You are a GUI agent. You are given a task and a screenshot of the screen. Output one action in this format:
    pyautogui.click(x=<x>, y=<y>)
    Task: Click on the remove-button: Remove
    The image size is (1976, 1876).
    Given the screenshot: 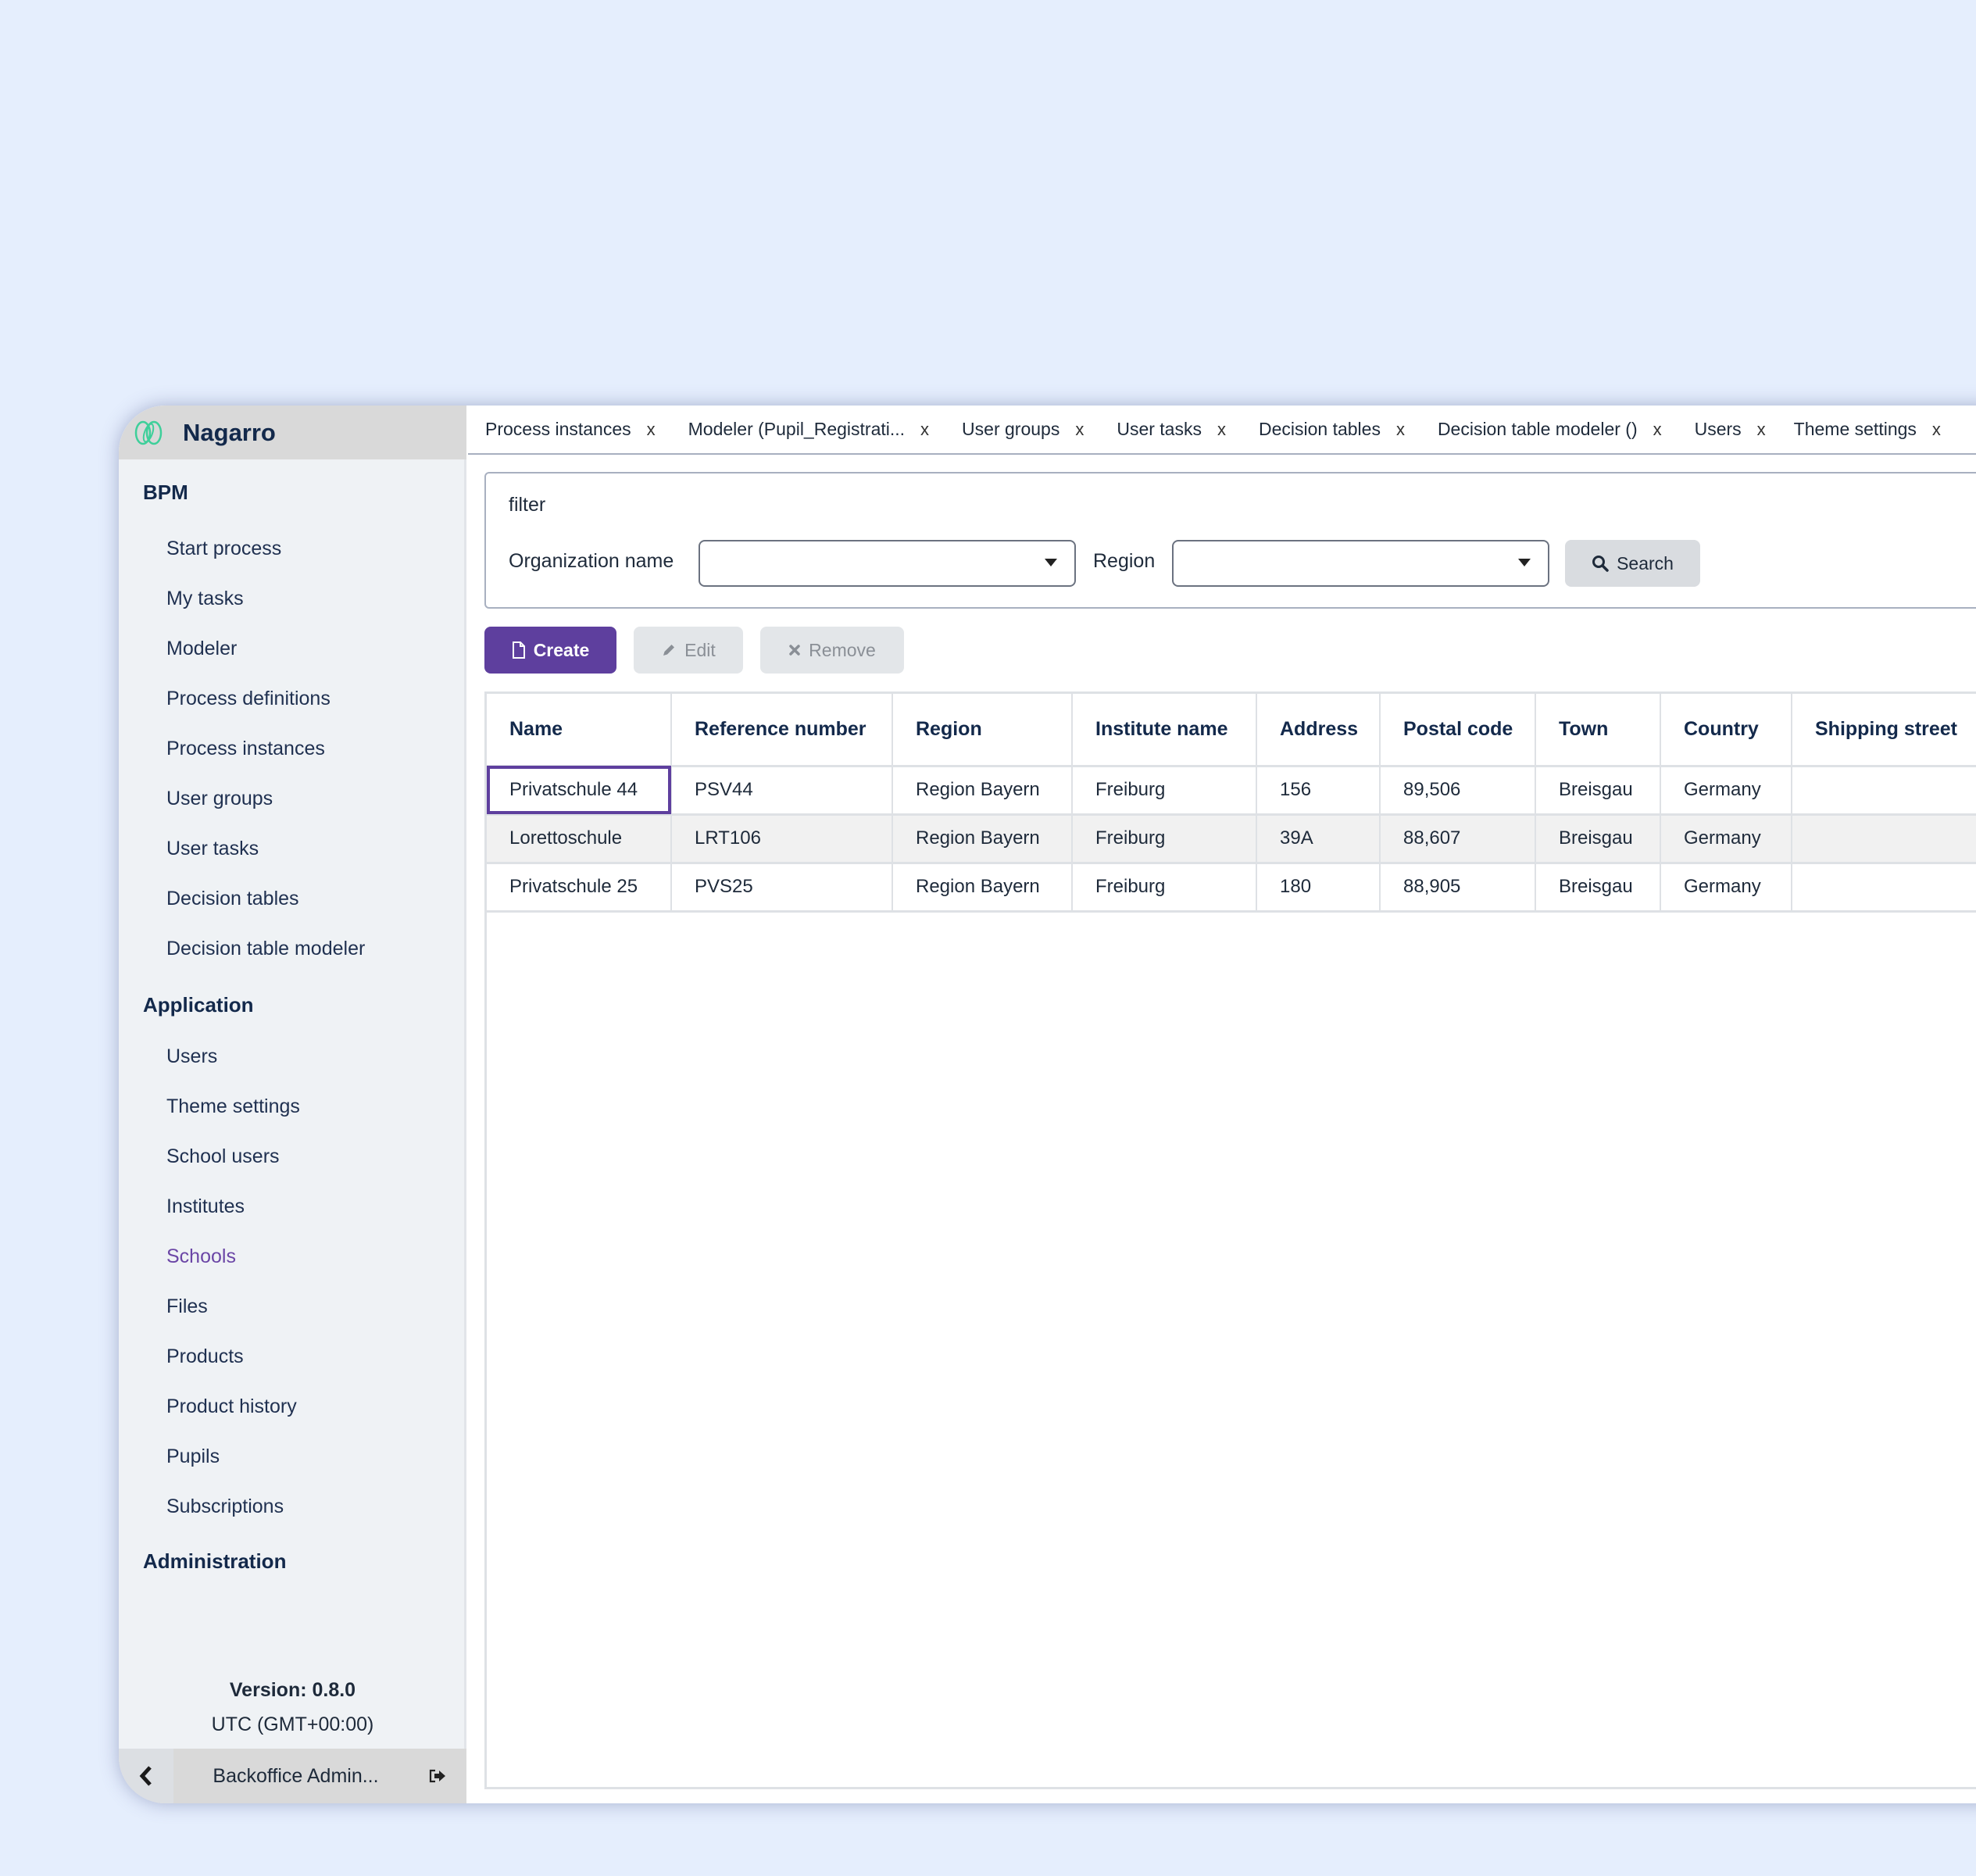 What is the action you would take?
    pyautogui.click(x=832, y=650)
    